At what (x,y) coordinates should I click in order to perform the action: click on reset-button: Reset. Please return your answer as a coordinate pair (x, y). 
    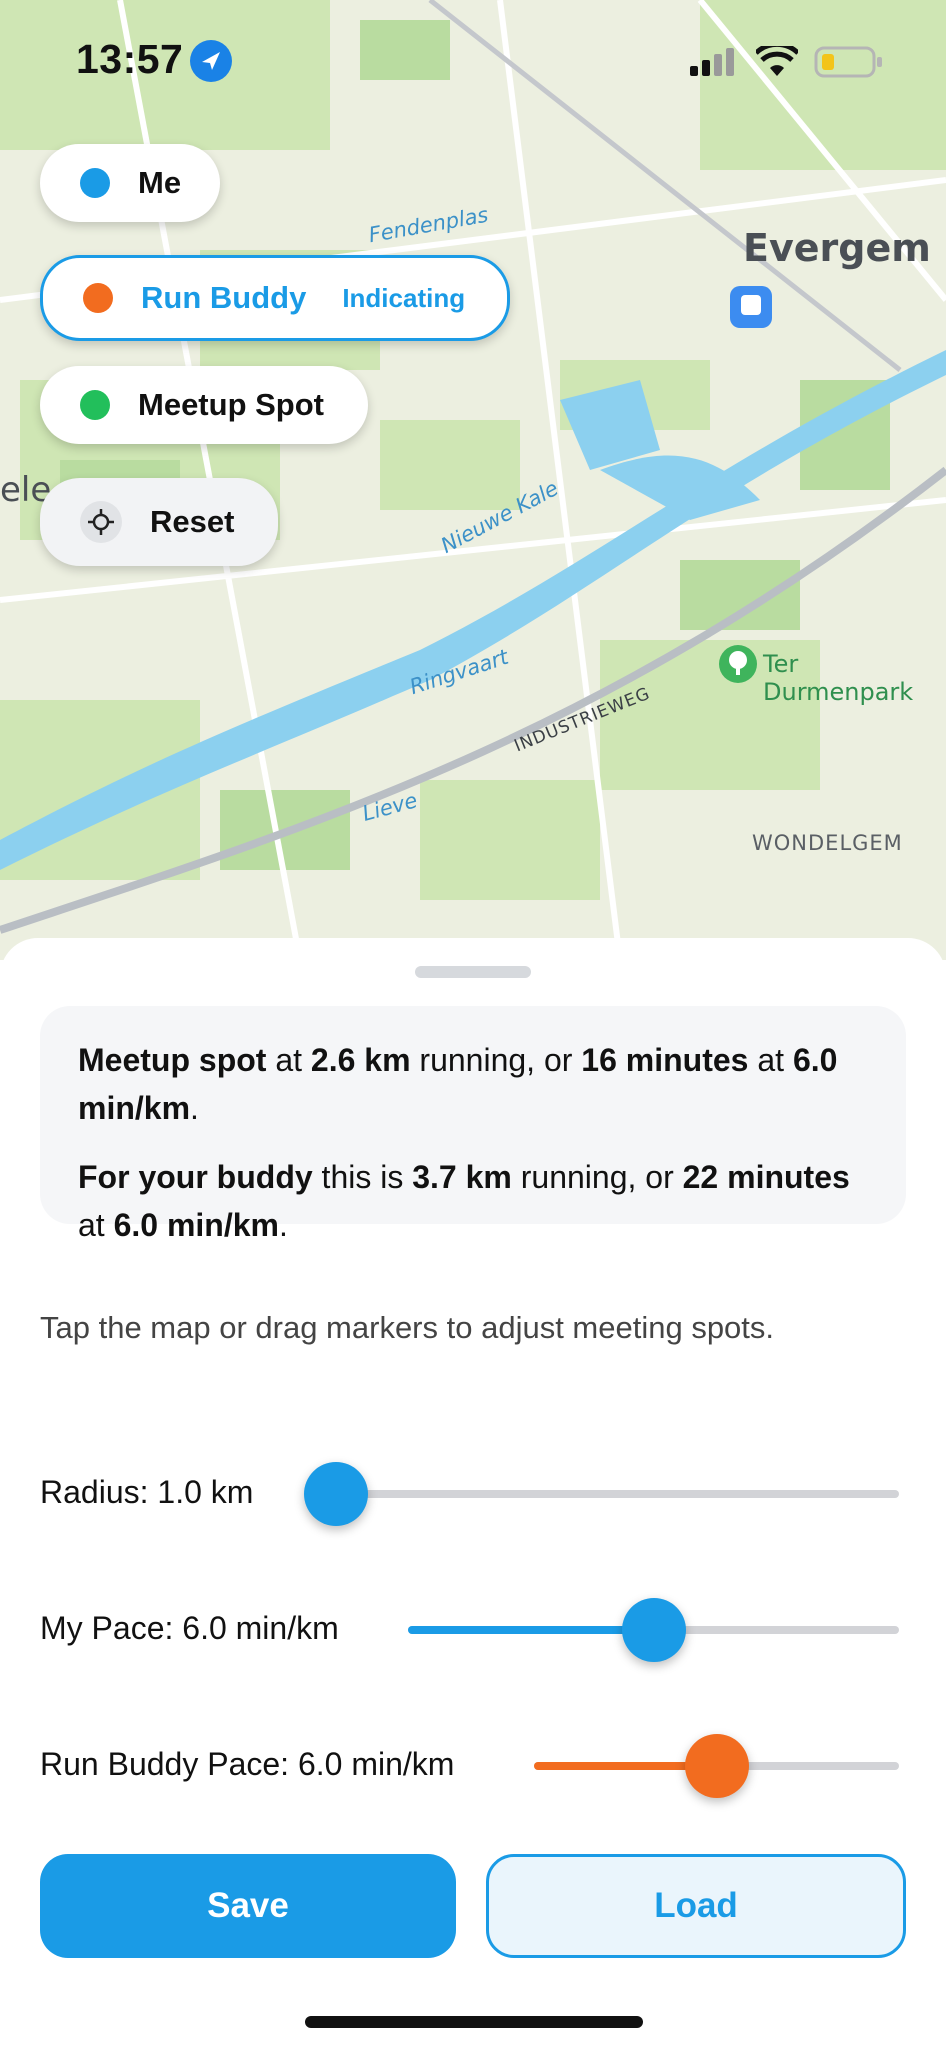
    Looking at the image, I should click on (159, 522).